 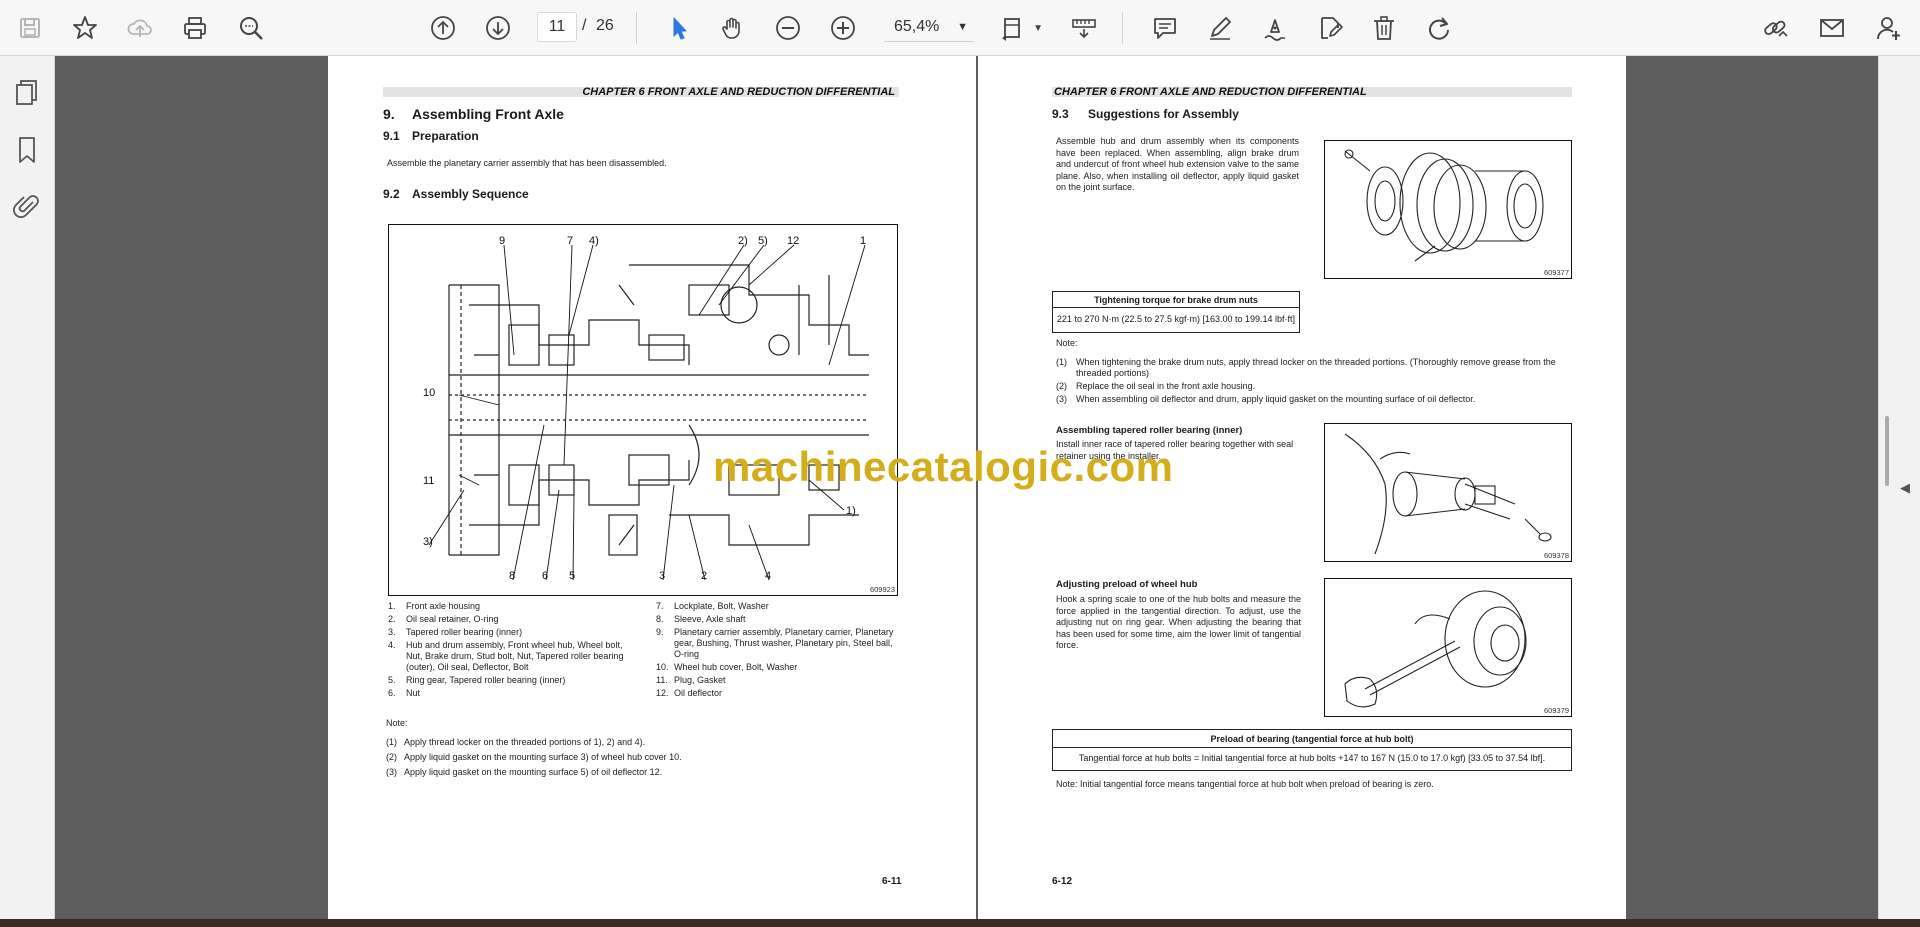 I want to click on list-item: 11. Plug, Gasket, so click(x=691, y=680).